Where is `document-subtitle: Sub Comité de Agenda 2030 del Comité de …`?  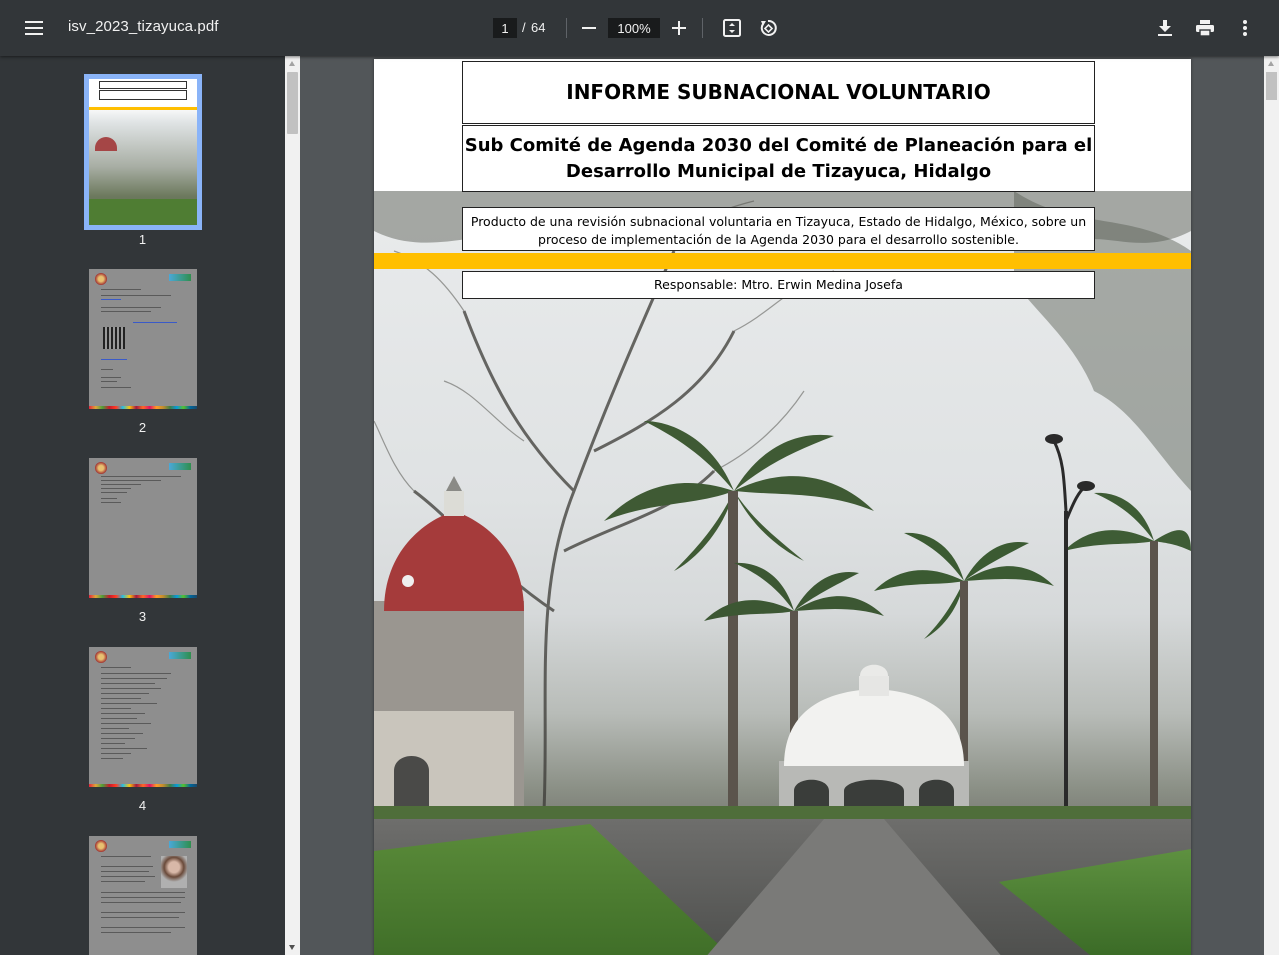
document-subtitle: Sub Comité de Agenda 2030 del Comité de … is located at coordinates (778, 158).